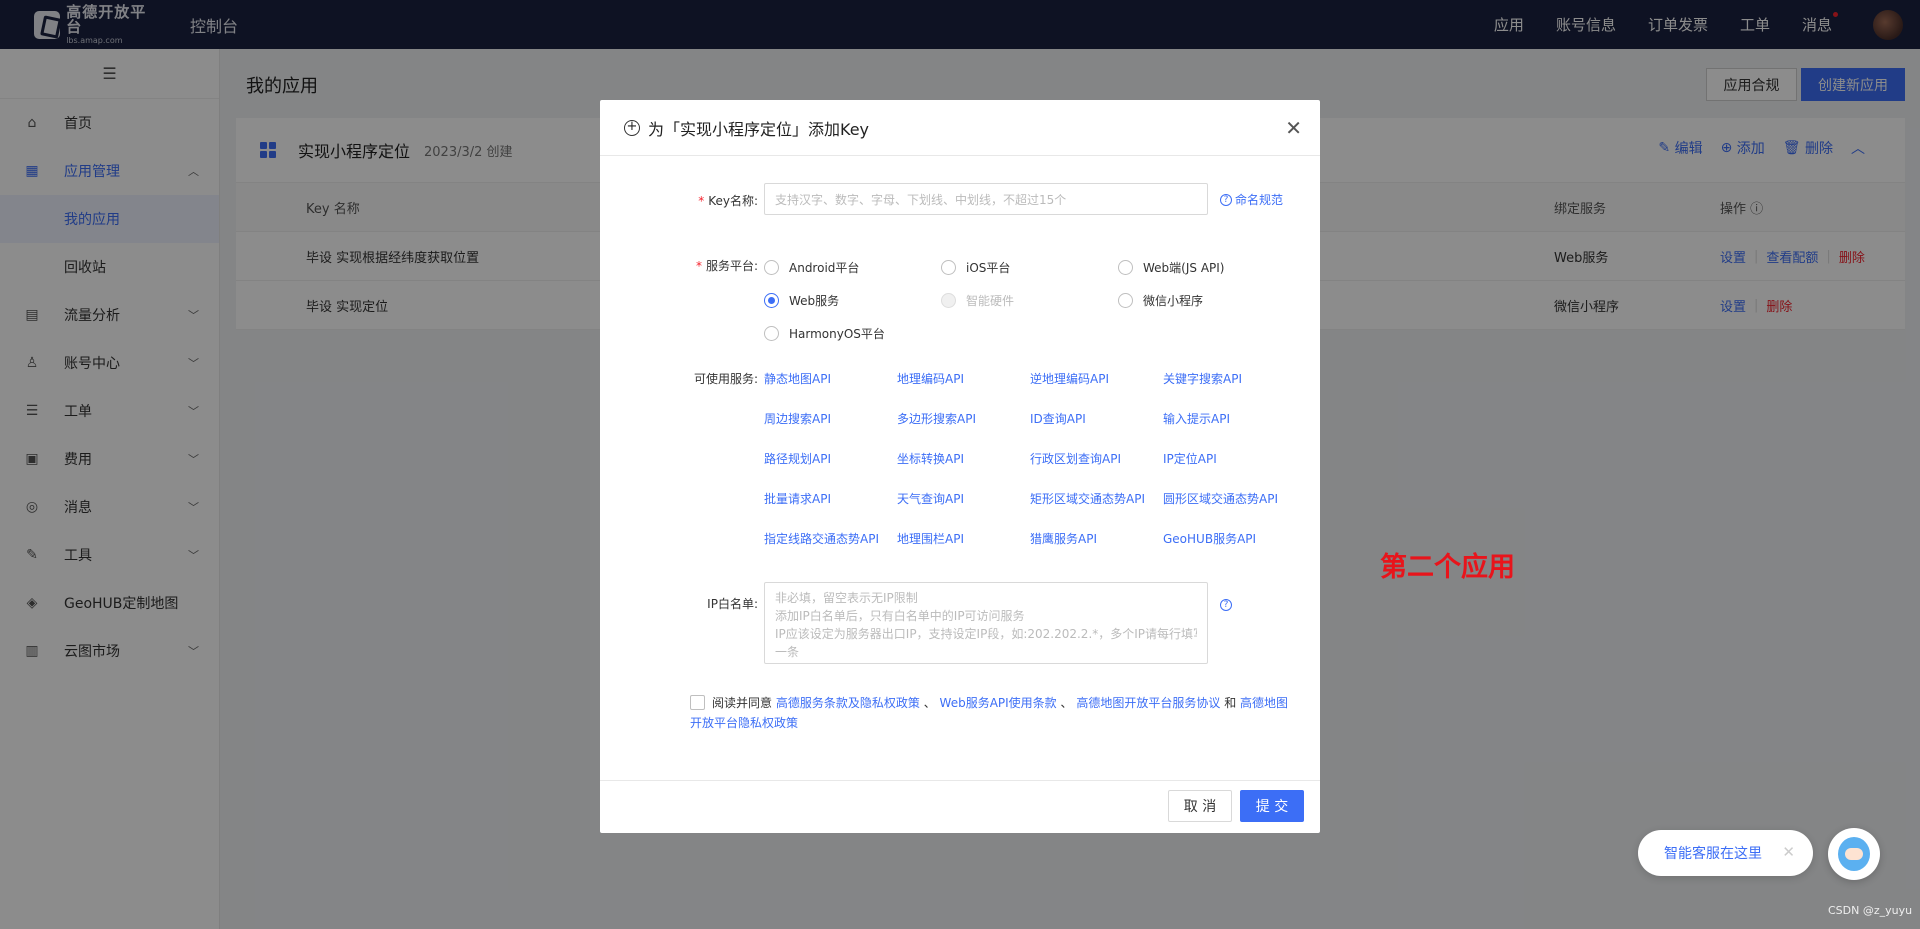 This screenshot has height=929, width=1920. What do you see at coordinates (759, 129) in the screenshot?
I see `dialog-title: 为「实现小程序定位」添加Key` at bounding box center [759, 129].